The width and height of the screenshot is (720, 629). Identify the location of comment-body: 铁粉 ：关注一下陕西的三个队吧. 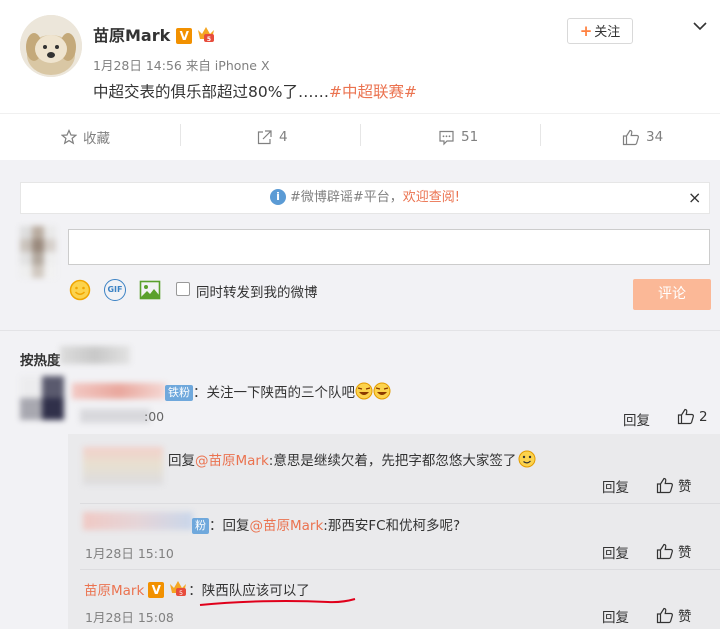
(278, 392).